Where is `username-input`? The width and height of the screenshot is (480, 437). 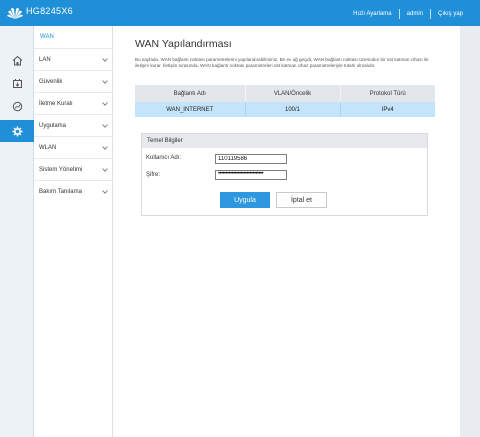 username-input is located at coordinates (251, 159).